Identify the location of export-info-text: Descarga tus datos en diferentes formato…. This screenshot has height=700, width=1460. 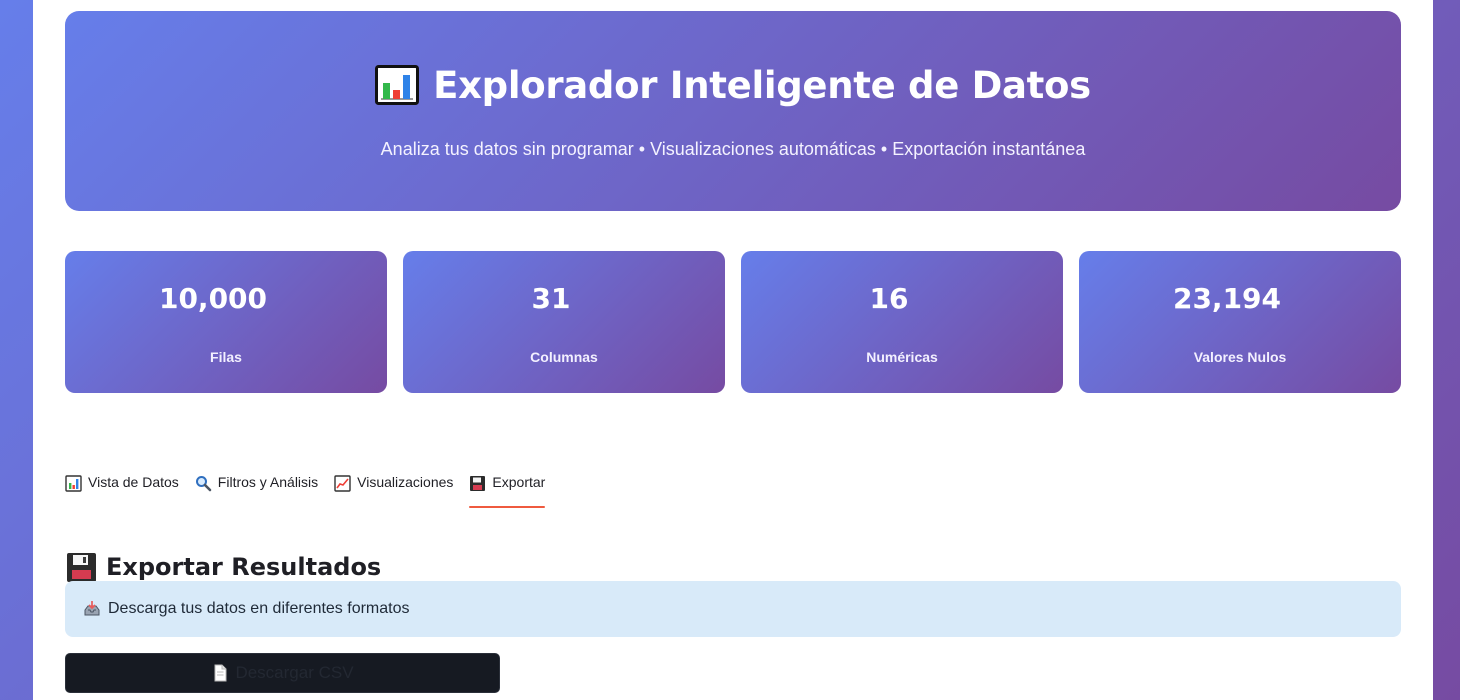
(259, 608).